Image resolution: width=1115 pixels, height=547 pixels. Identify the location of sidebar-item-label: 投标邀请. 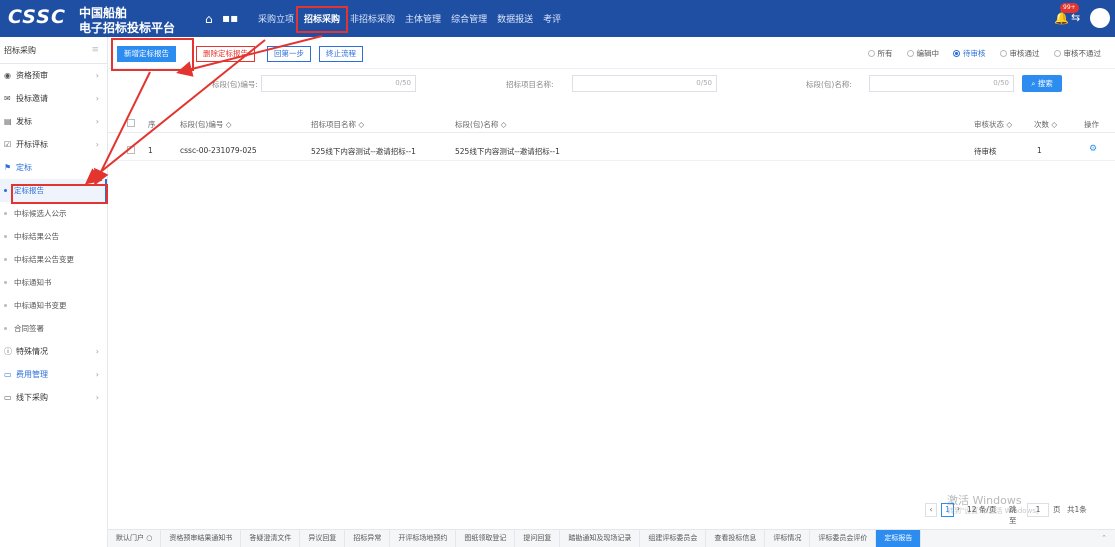
(32, 98).